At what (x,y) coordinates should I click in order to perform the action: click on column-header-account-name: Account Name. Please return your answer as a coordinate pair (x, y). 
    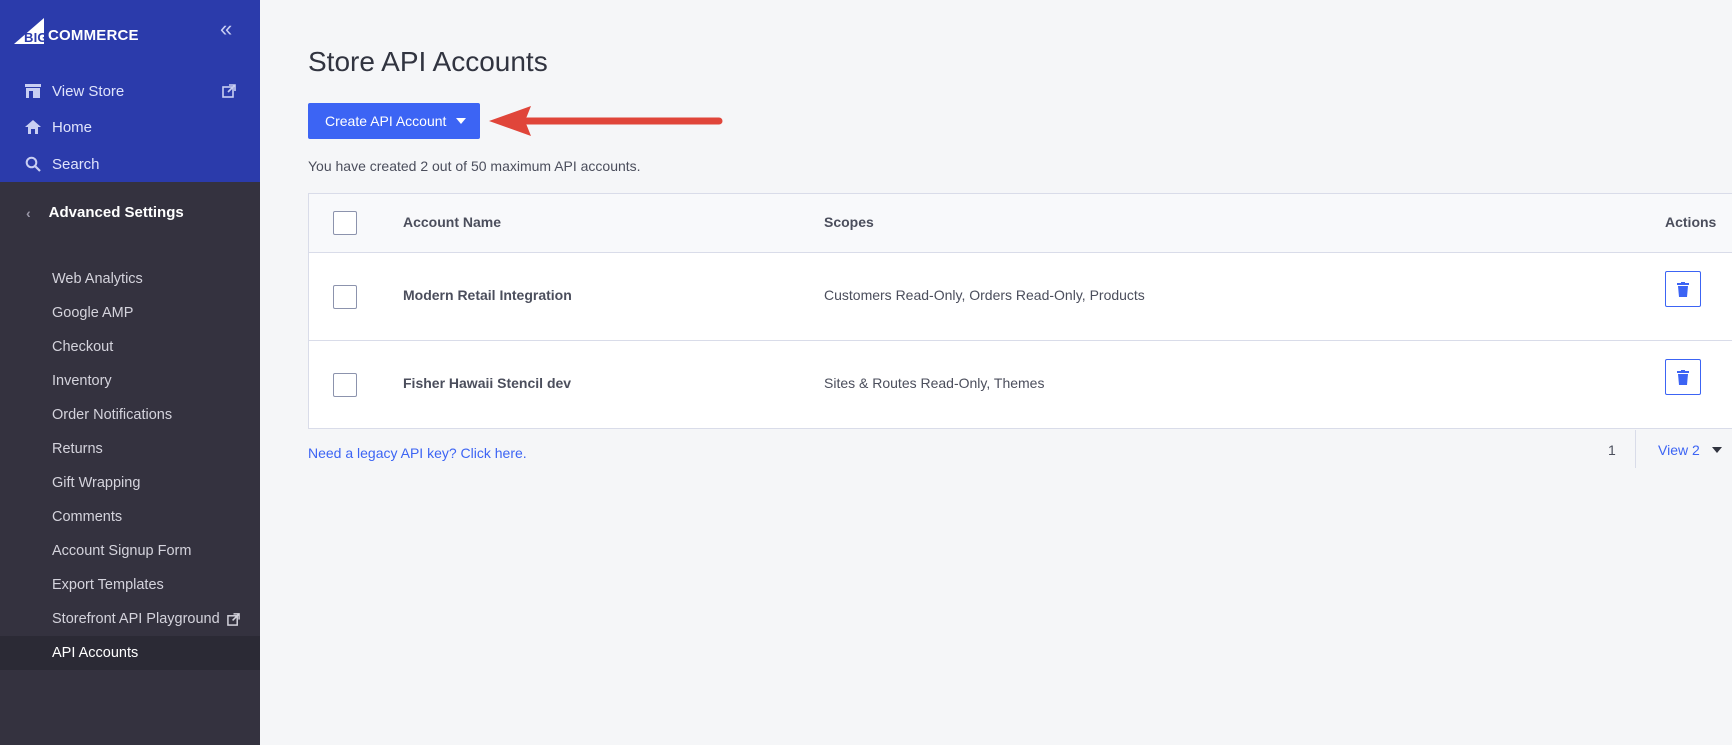
    Looking at the image, I should click on (452, 222).